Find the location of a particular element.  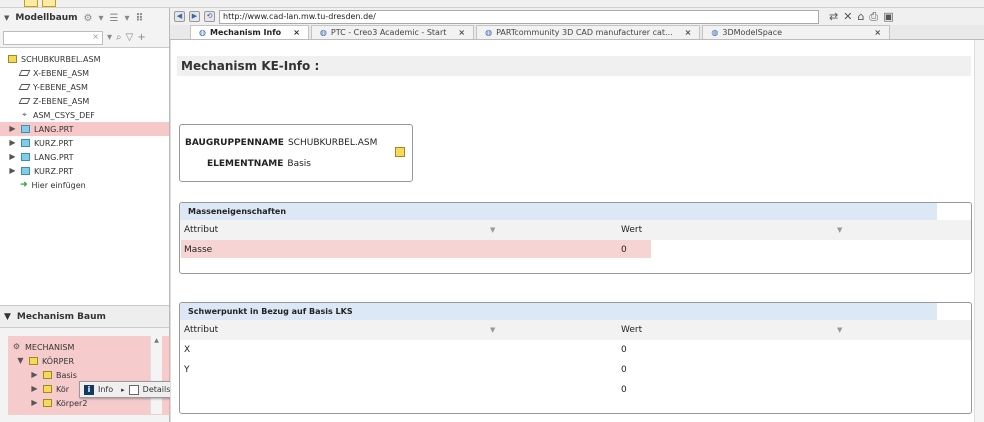

mass-table-header: Attribut ▼ Wert ▼ is located at coordinates (575, 230).